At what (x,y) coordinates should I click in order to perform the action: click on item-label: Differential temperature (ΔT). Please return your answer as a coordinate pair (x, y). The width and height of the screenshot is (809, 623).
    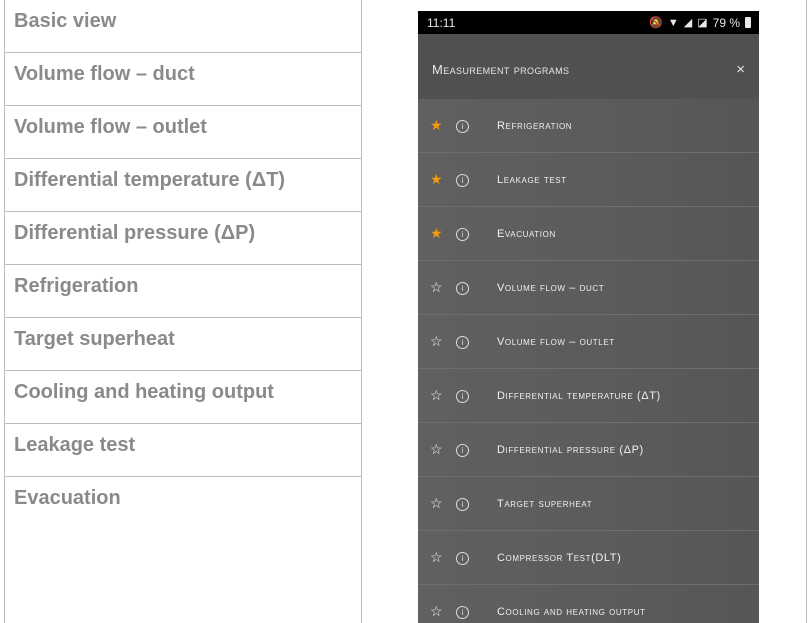
    Looking at the image, I should click on (579, 395).